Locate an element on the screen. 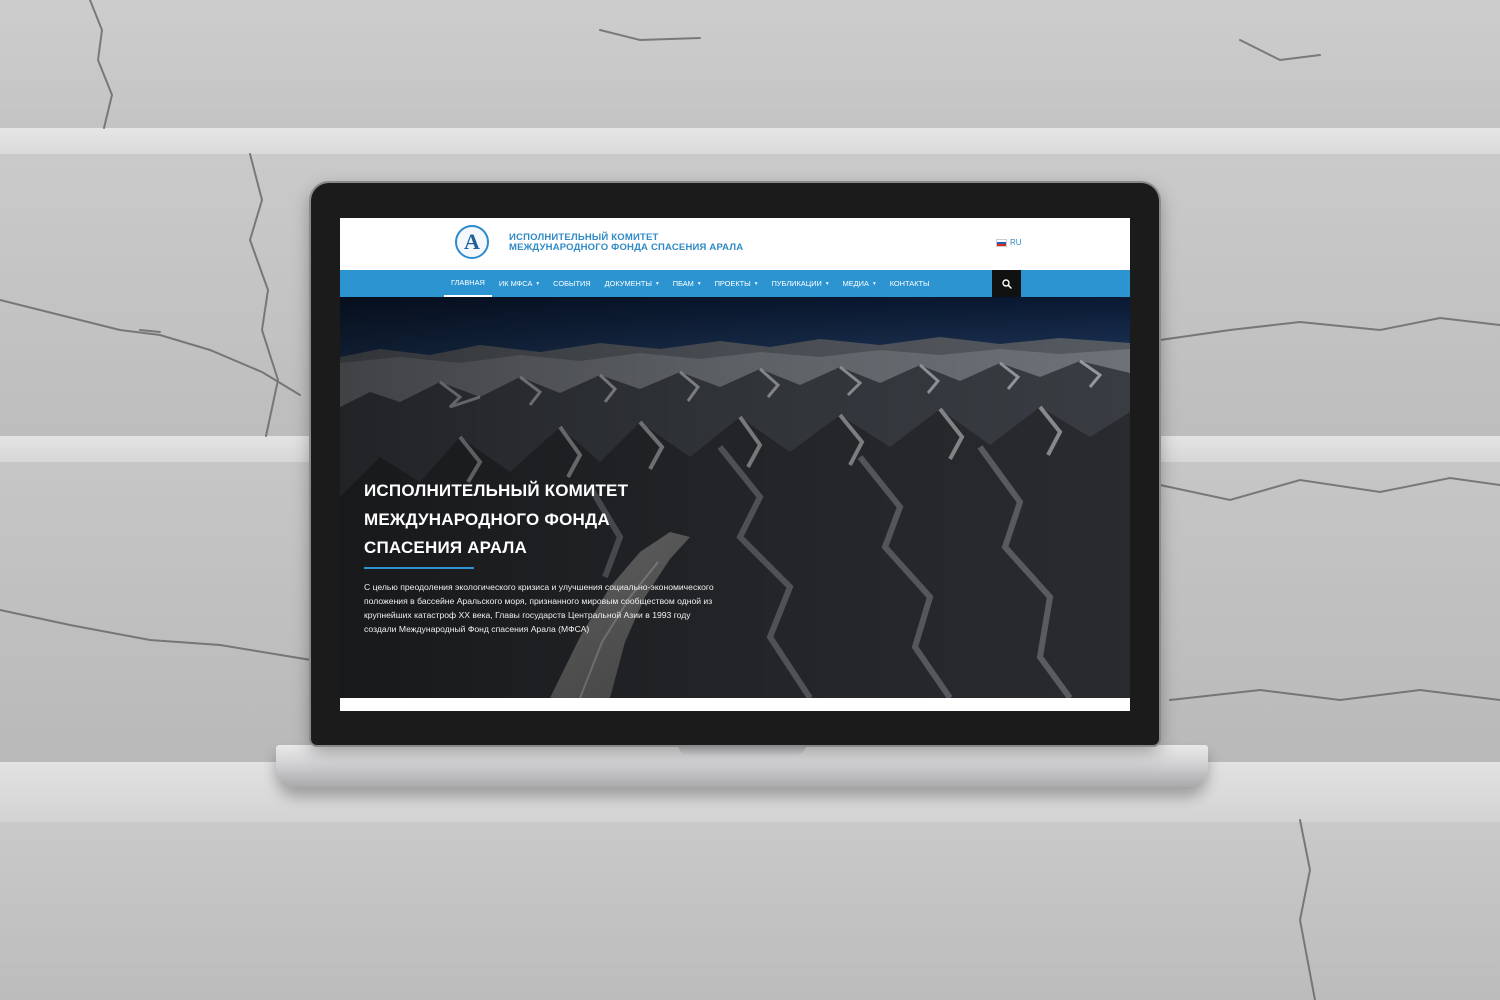  nav-item-label: ГЛАВНАЯ is located at coordinates (468, 282).